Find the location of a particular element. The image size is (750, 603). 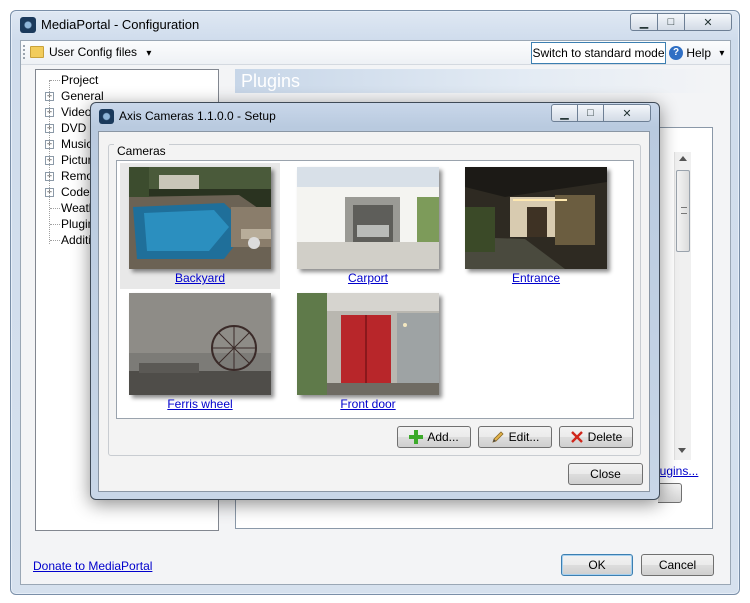

cancel-button: Cancel is located at coordinates (677, 565).